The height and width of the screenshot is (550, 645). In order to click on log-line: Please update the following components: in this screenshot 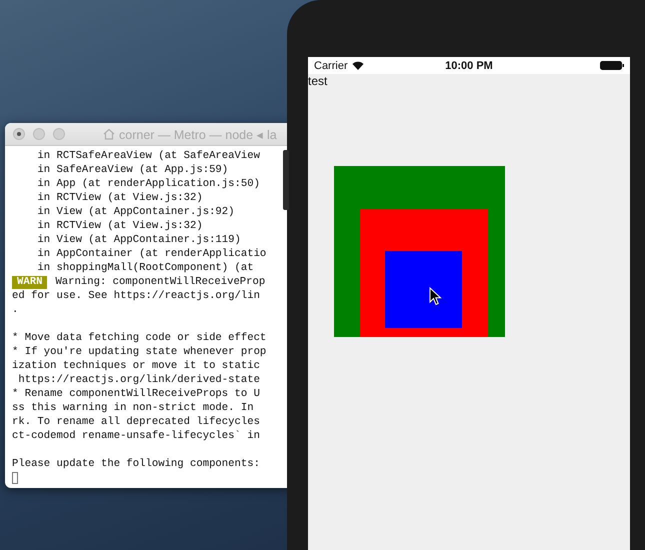, I will do `click(136, 464)`.